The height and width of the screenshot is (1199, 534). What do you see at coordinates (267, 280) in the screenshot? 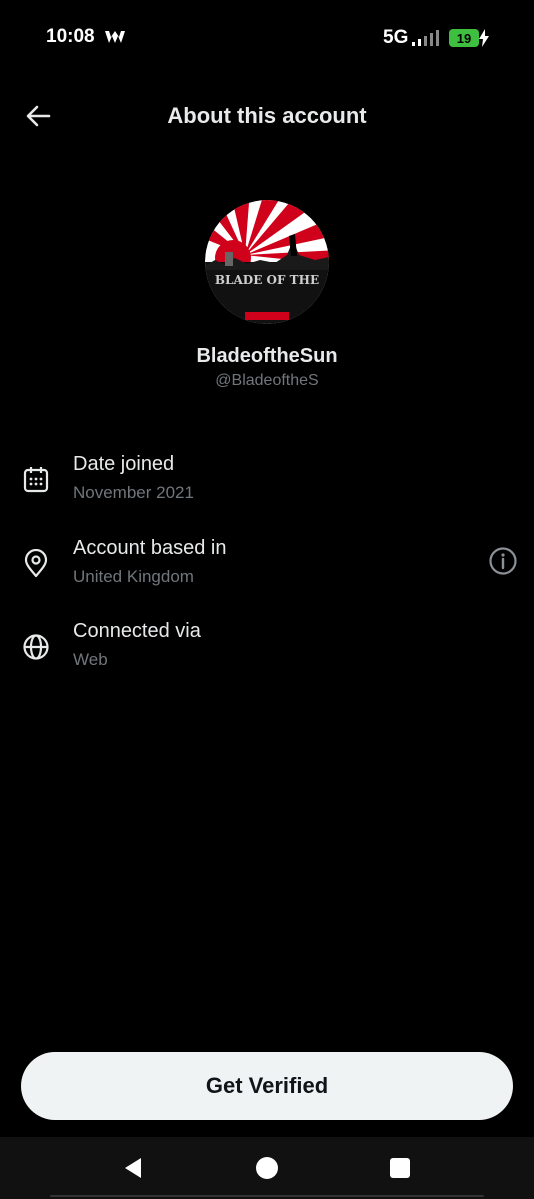
I see `avatar-text: BLADE OF THE` at bounding box center [267, 280].